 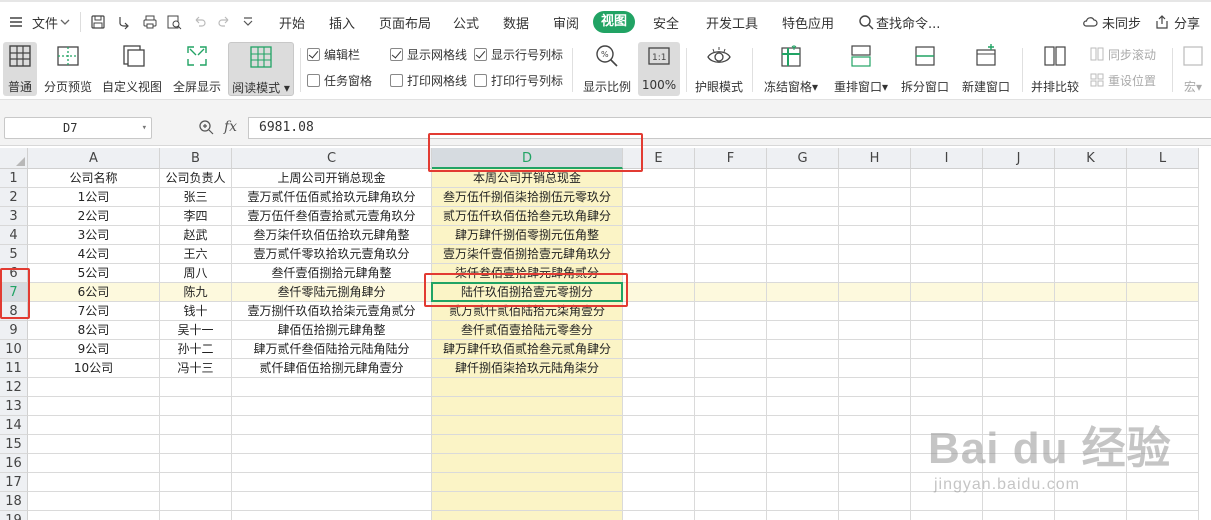 What do you see at coordinates (875, 235) in the screenshot?
I see `cell-h4` at bounding box center [875, 235].